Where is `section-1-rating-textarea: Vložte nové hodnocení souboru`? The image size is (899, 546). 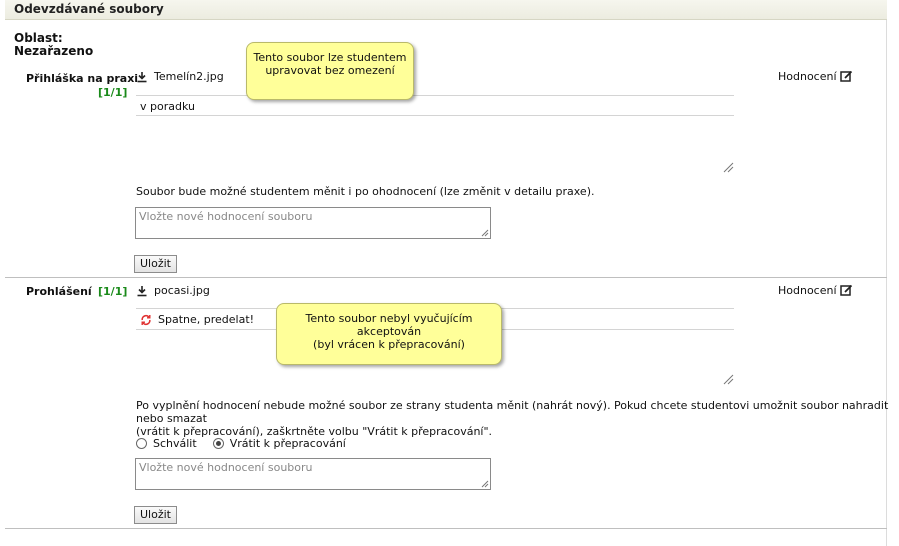
section-1-rating-textarea: Vložte nové hodnocení souboru is located at coordinates (313, 223).